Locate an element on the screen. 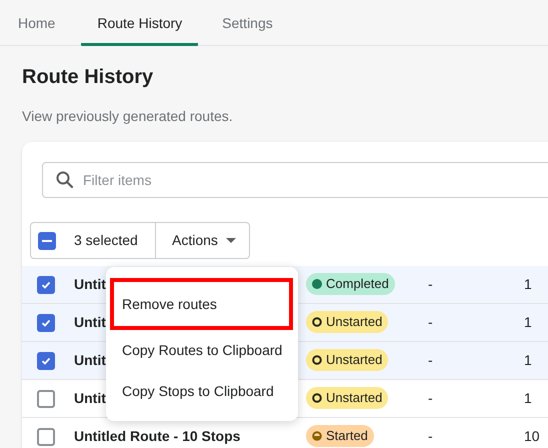 This screenshot has height=448, width=548. page-title: Route History is located at coordinates (88, 77).